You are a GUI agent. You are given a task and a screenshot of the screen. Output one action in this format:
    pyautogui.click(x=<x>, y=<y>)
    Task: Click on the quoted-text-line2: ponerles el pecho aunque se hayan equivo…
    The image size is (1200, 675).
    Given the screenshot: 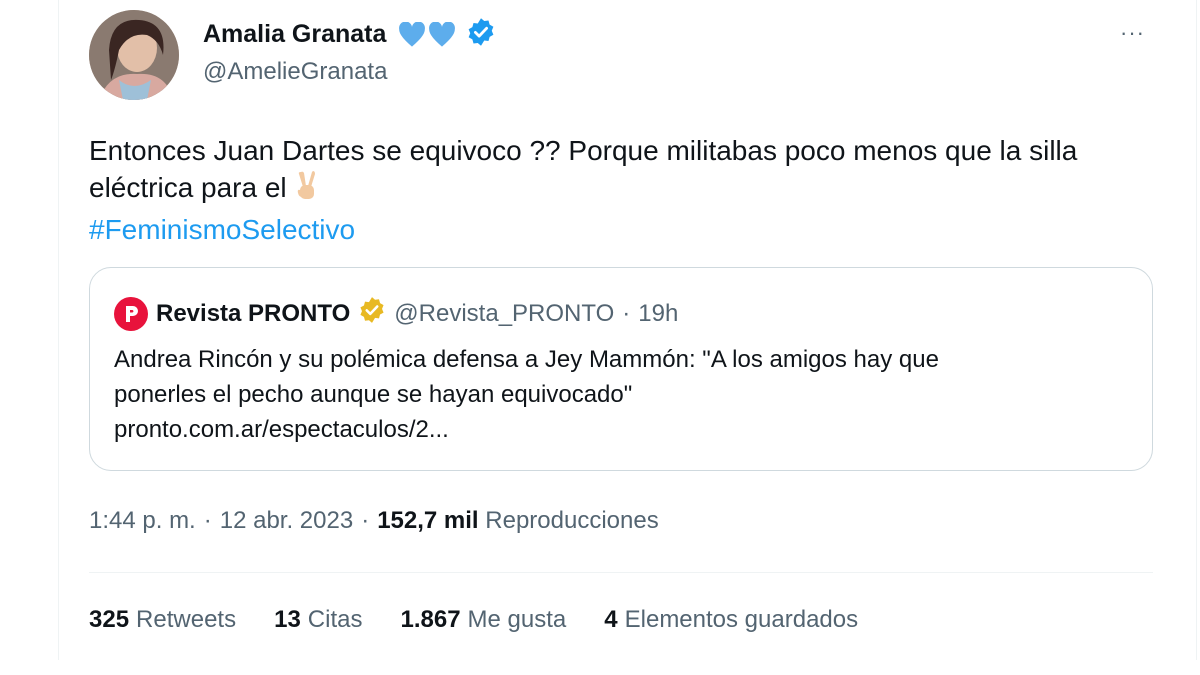 What is the action you would take?
    pyautogui.click(x=373, y=394)
    